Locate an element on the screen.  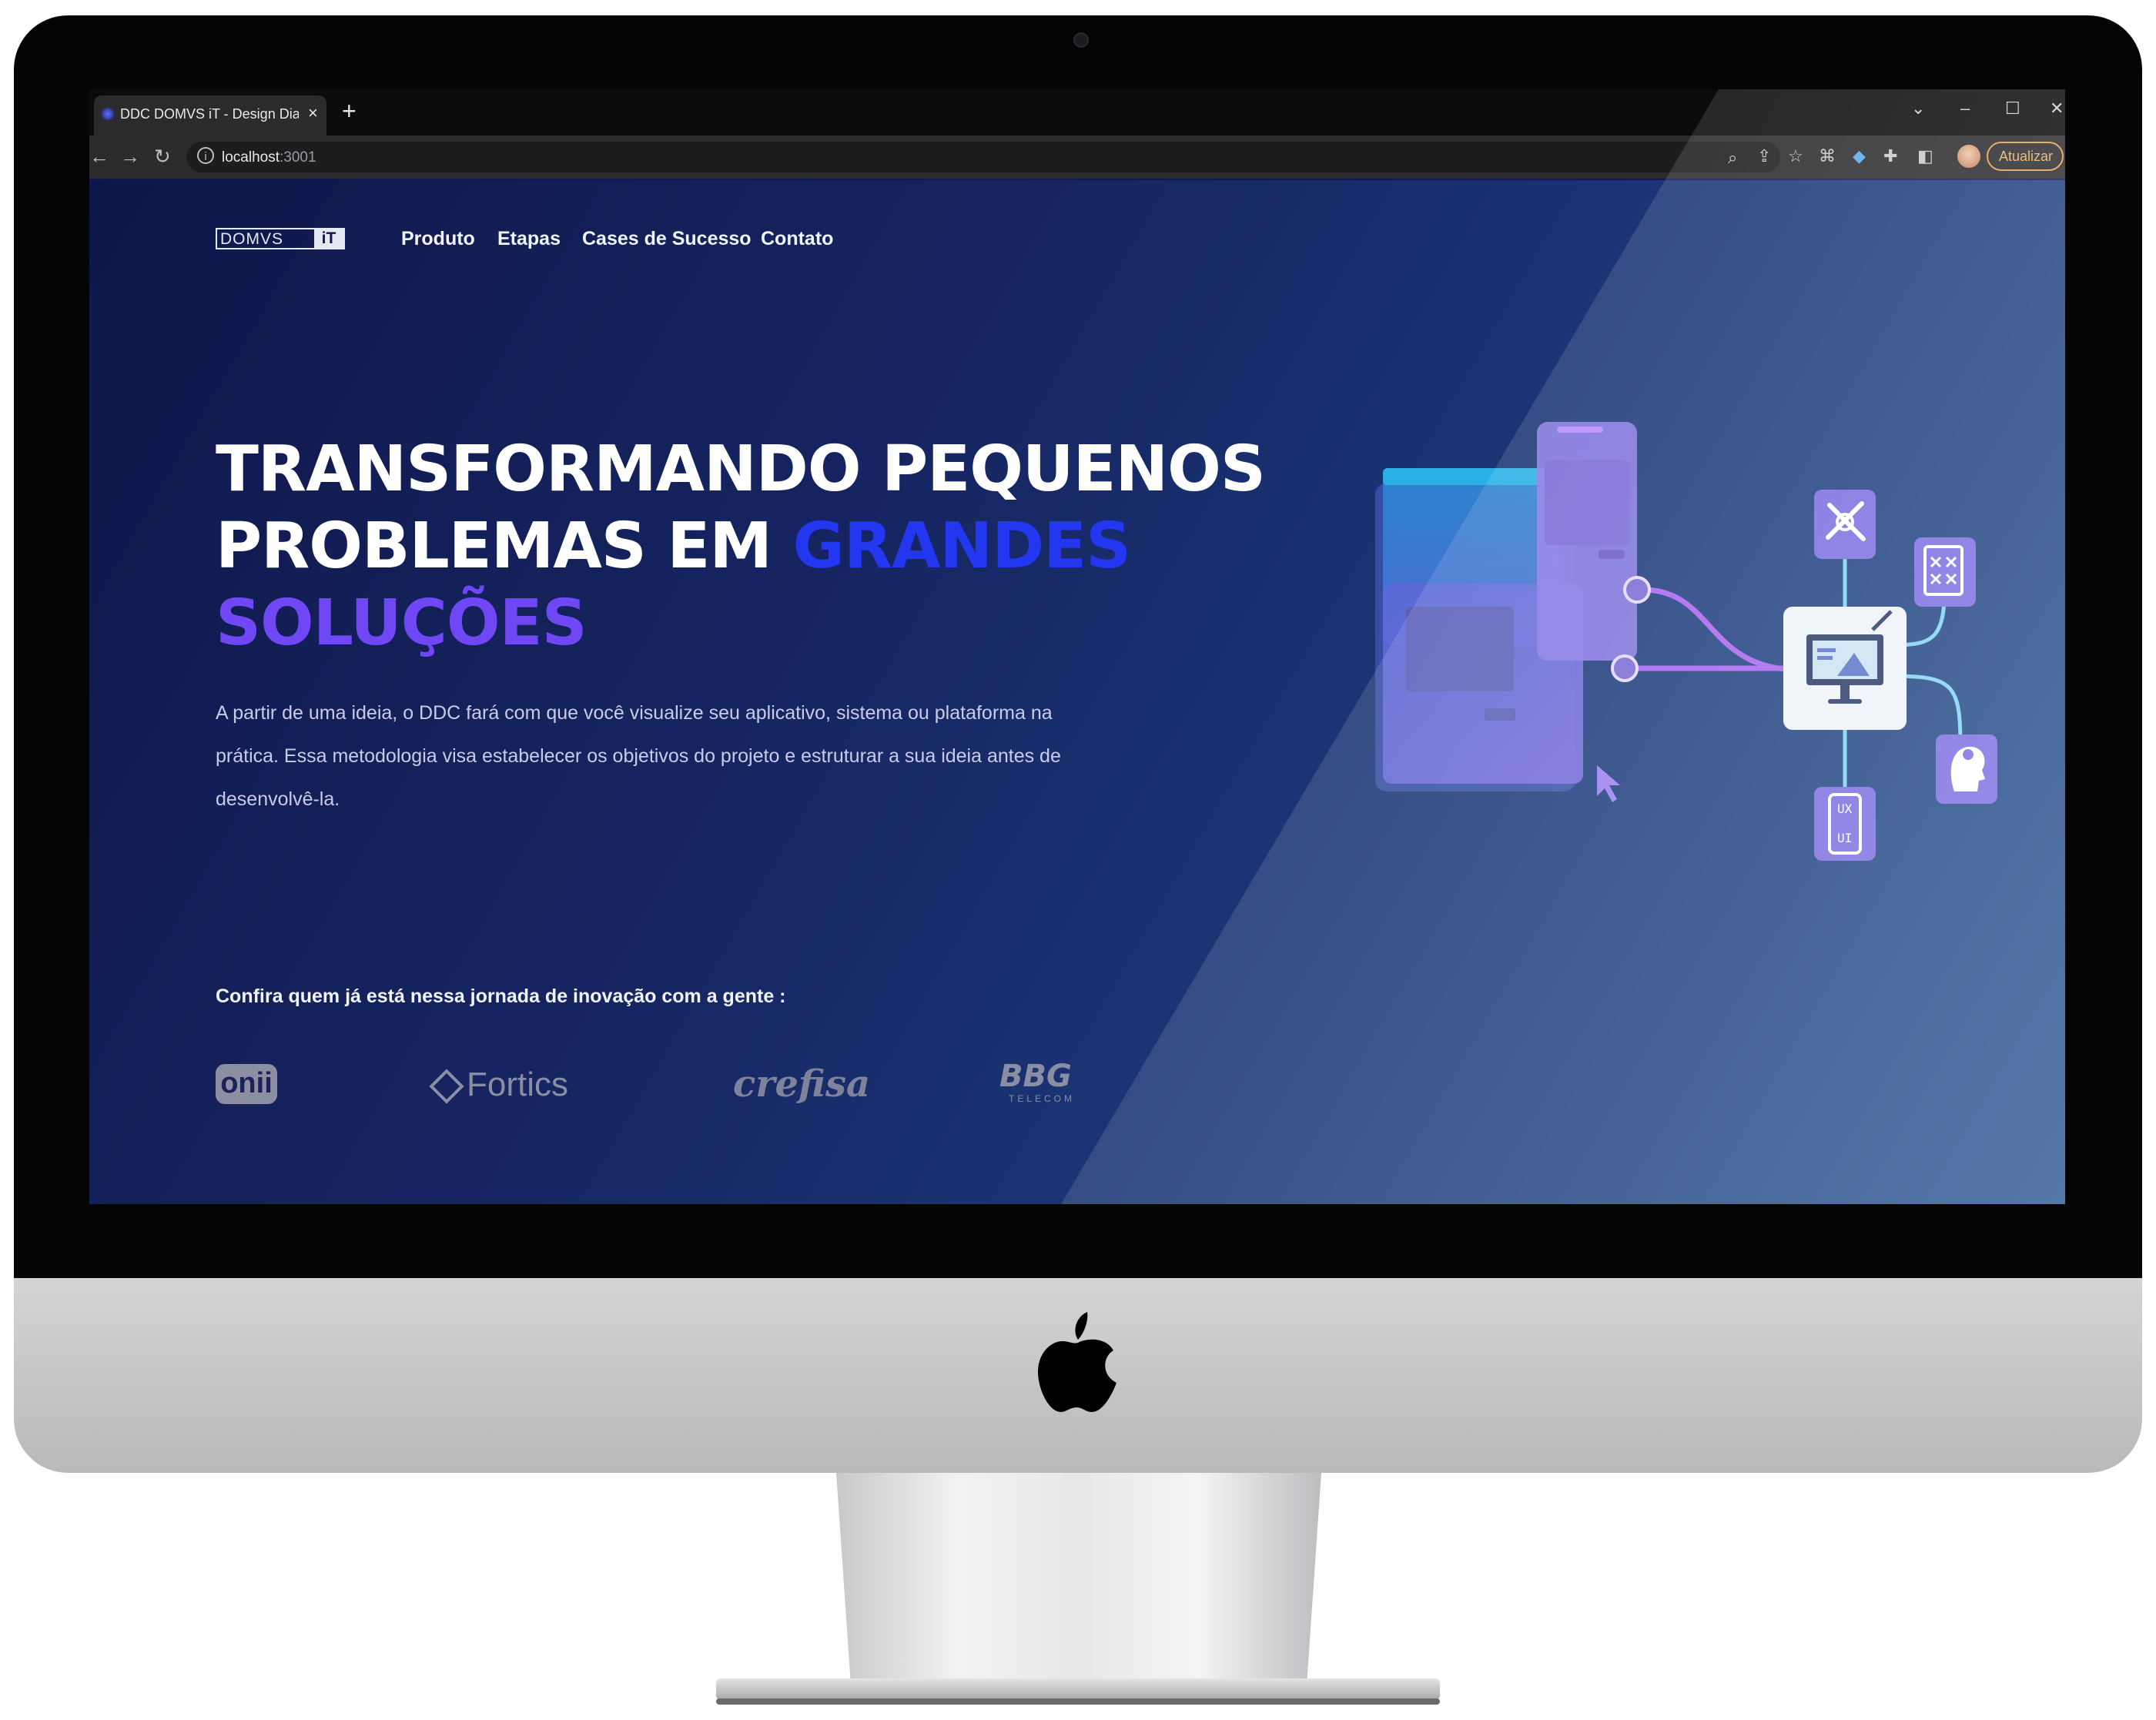
stand-shadow is located at coordinates (1078, 1701).